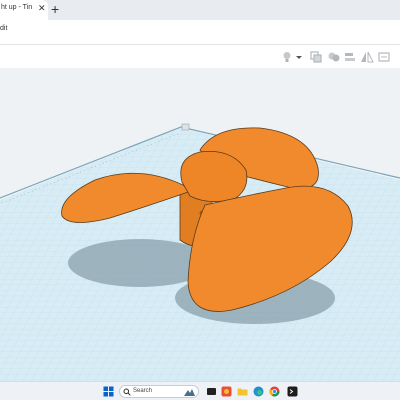  I want to click on mirror-icon, so click(367, 57).